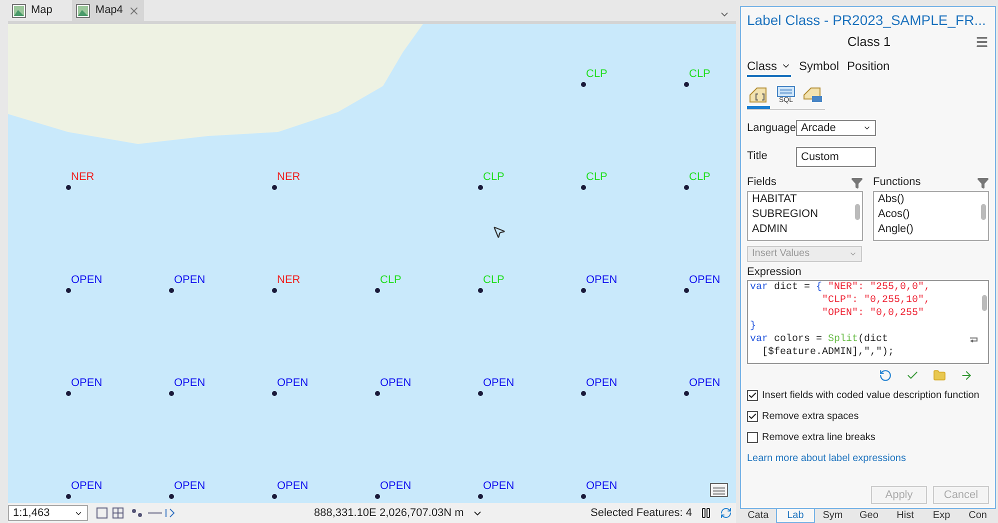 Image resolution: width=998 pixels, height=523 pixels. I want to click on pane-tab: Exp, so click(941, 516).